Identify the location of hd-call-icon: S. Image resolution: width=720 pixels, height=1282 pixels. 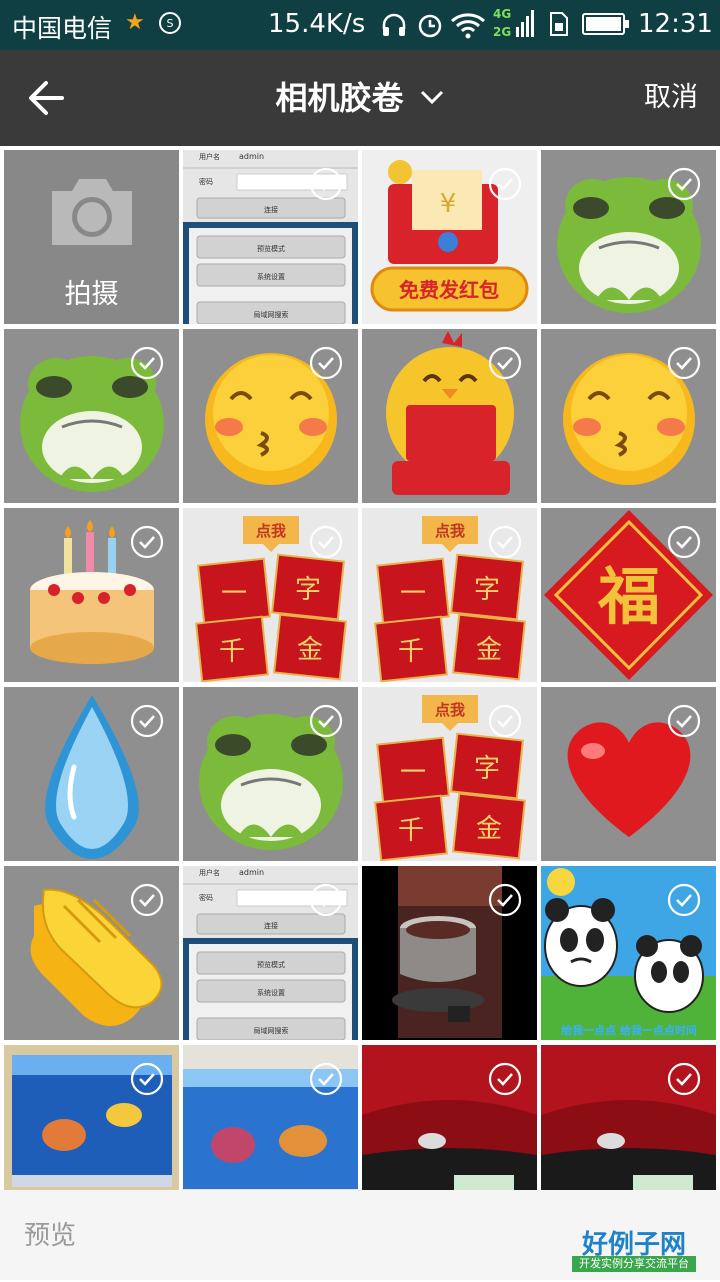
(170, 23).